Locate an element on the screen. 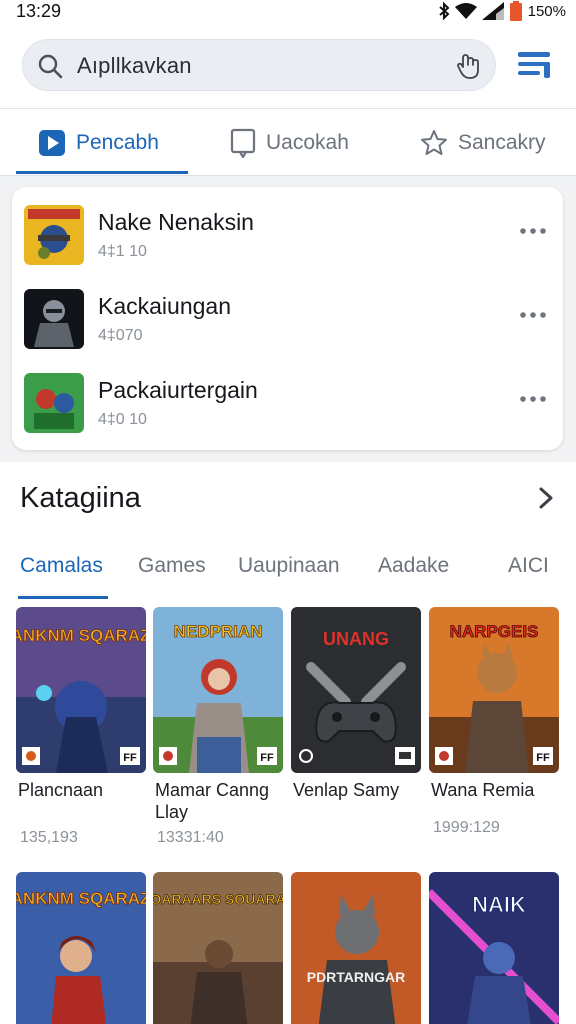 Image resolution: width=576 pixels, height=1024 pixels. category-tab: Camalas is located at coordinates (61, 566).